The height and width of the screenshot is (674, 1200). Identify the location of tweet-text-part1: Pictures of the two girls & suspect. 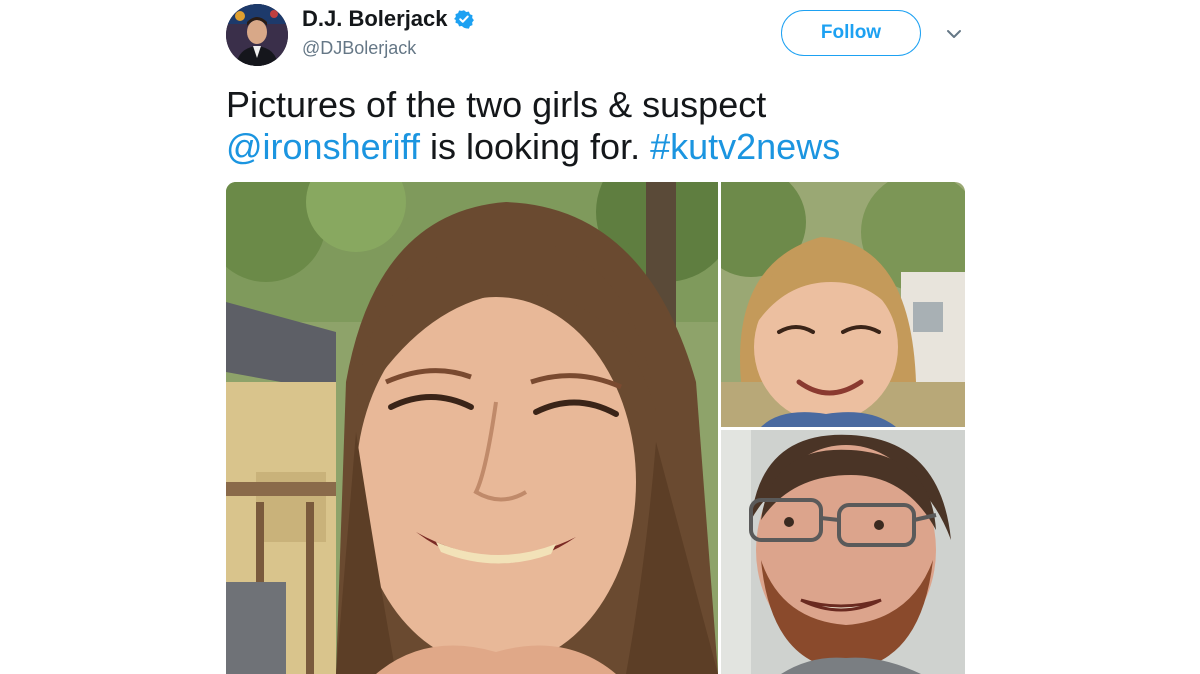
(496, 104).